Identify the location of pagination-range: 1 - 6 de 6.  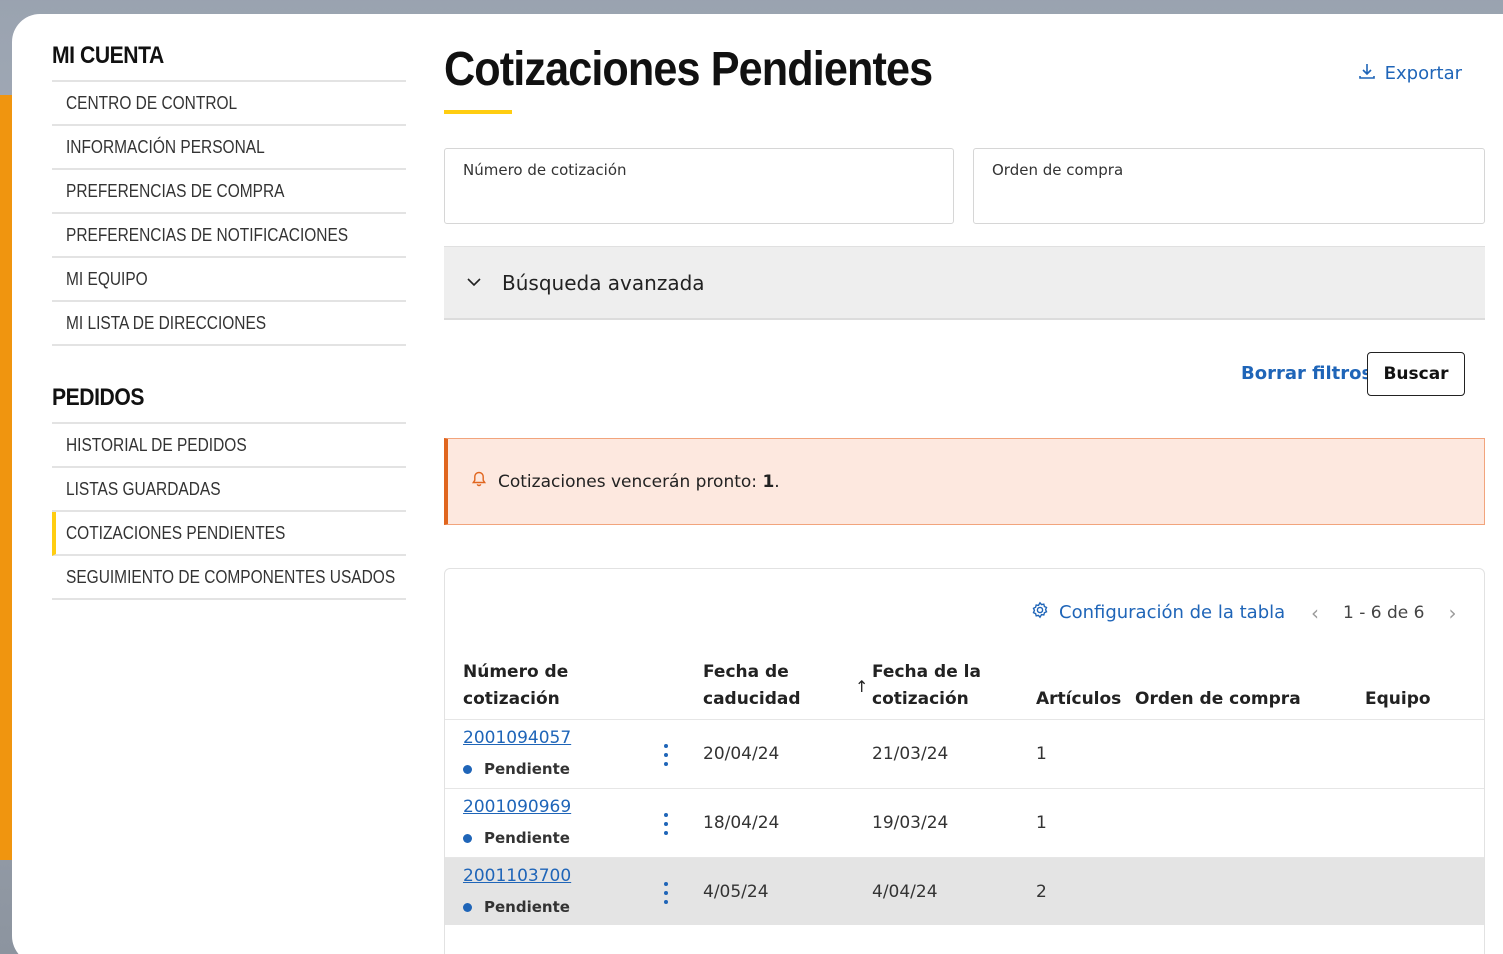
(1384, 613).